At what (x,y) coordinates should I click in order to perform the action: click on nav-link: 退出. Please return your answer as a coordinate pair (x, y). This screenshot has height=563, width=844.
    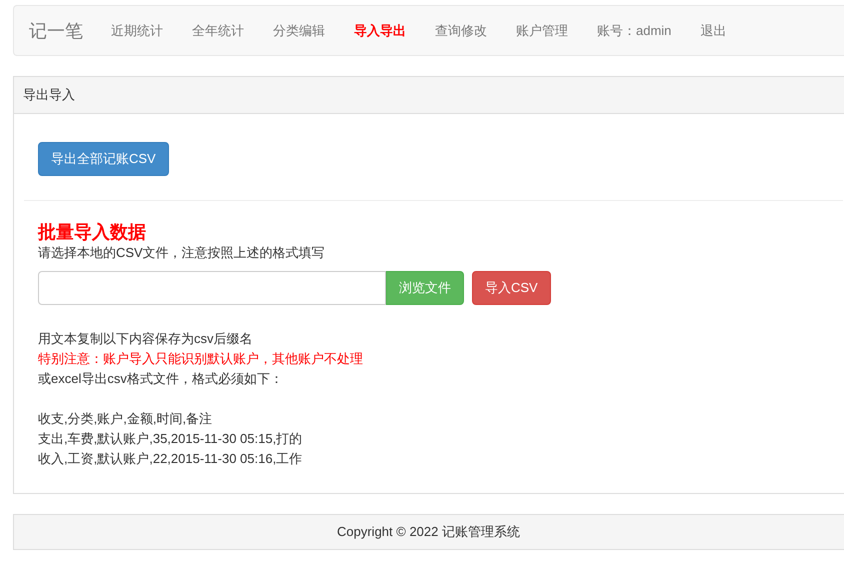
    Looking at the image, I should click on (713, 31).